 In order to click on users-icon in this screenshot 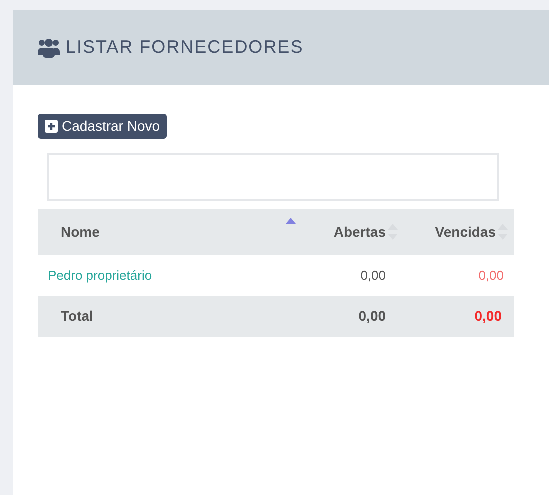, I will do `click(49, 48)`.